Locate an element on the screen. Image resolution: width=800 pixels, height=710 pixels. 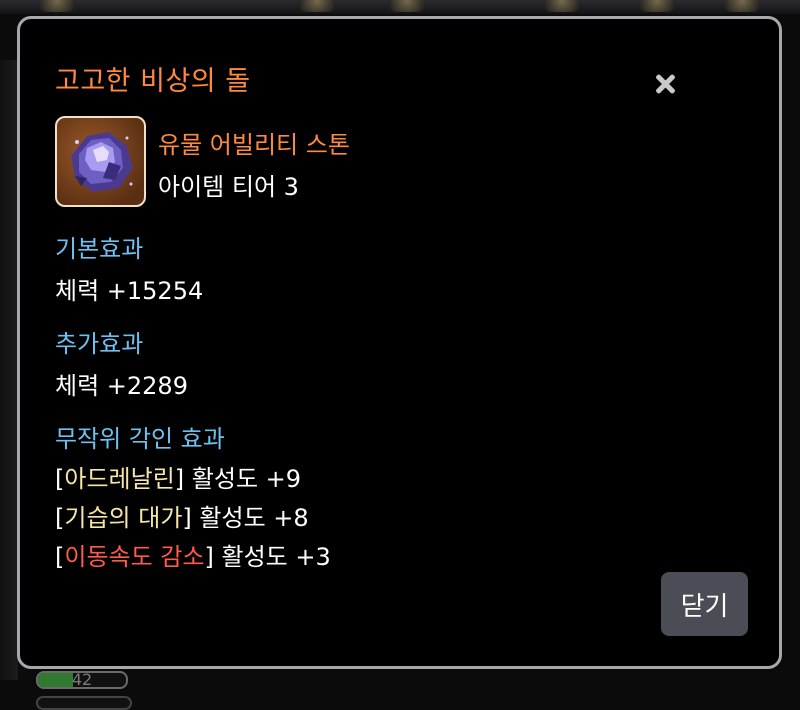
engraving-line: [이동속도 감소] 활성도 +3 is located at coordinates (193, 557).